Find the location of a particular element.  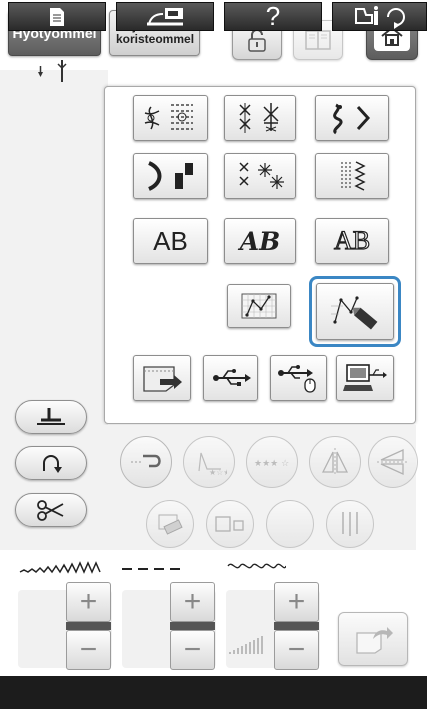

length-minus-button: − is located at coordinates (192, 650).